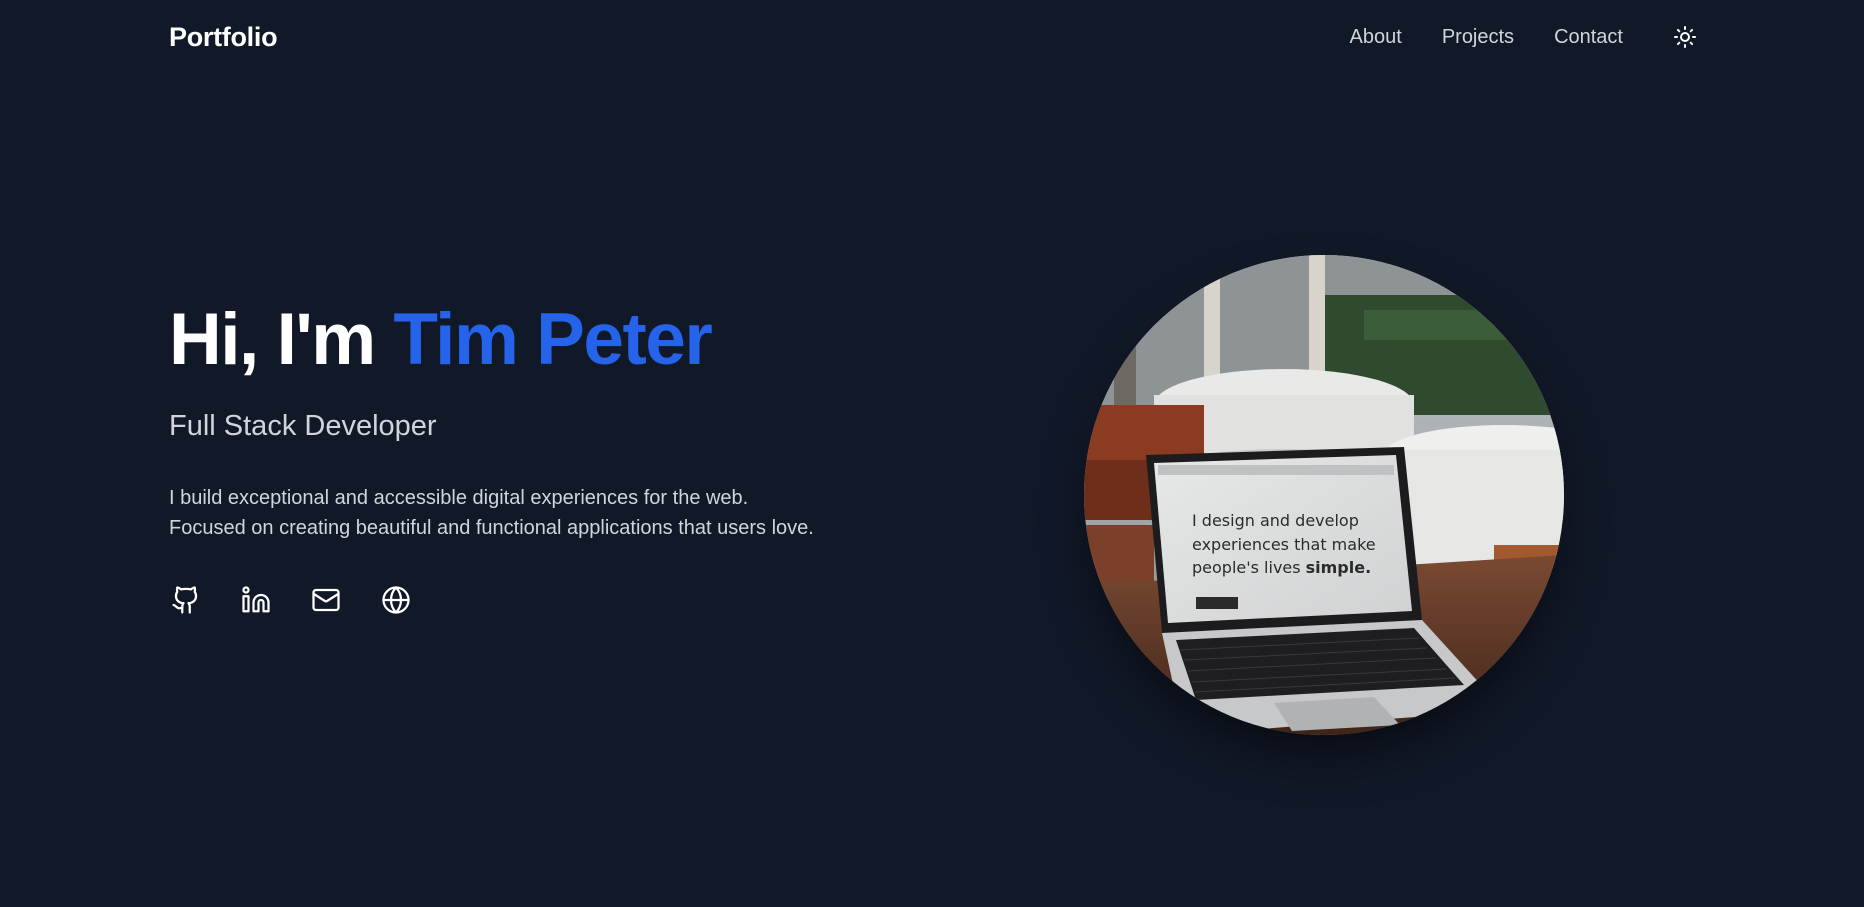 This screenshot has width=1864, height=907. What do you see at coordinates (223, 37) in the screenshot?
I see `brand-logo: Portfolio` at bounding box center [223, 37].